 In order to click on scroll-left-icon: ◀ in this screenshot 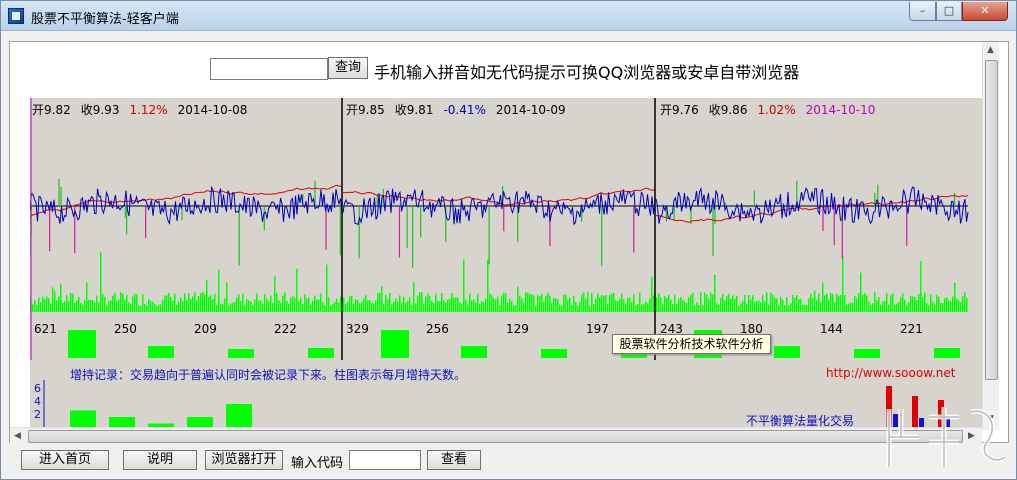, I will do `click(17, 436)`.